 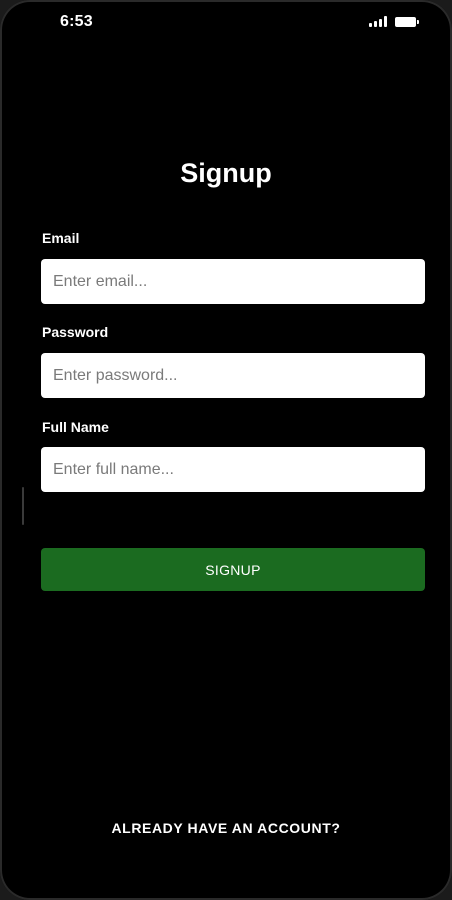 What do you see at coordinates (75, 332) in the screenshot?
I see `password-label: Password` at bounding box center [75, 332].